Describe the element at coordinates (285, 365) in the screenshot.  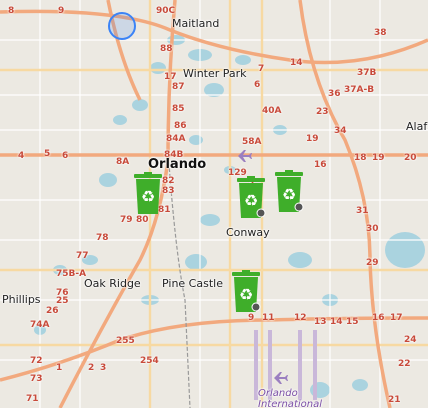
I see `airport-runways` at that location.